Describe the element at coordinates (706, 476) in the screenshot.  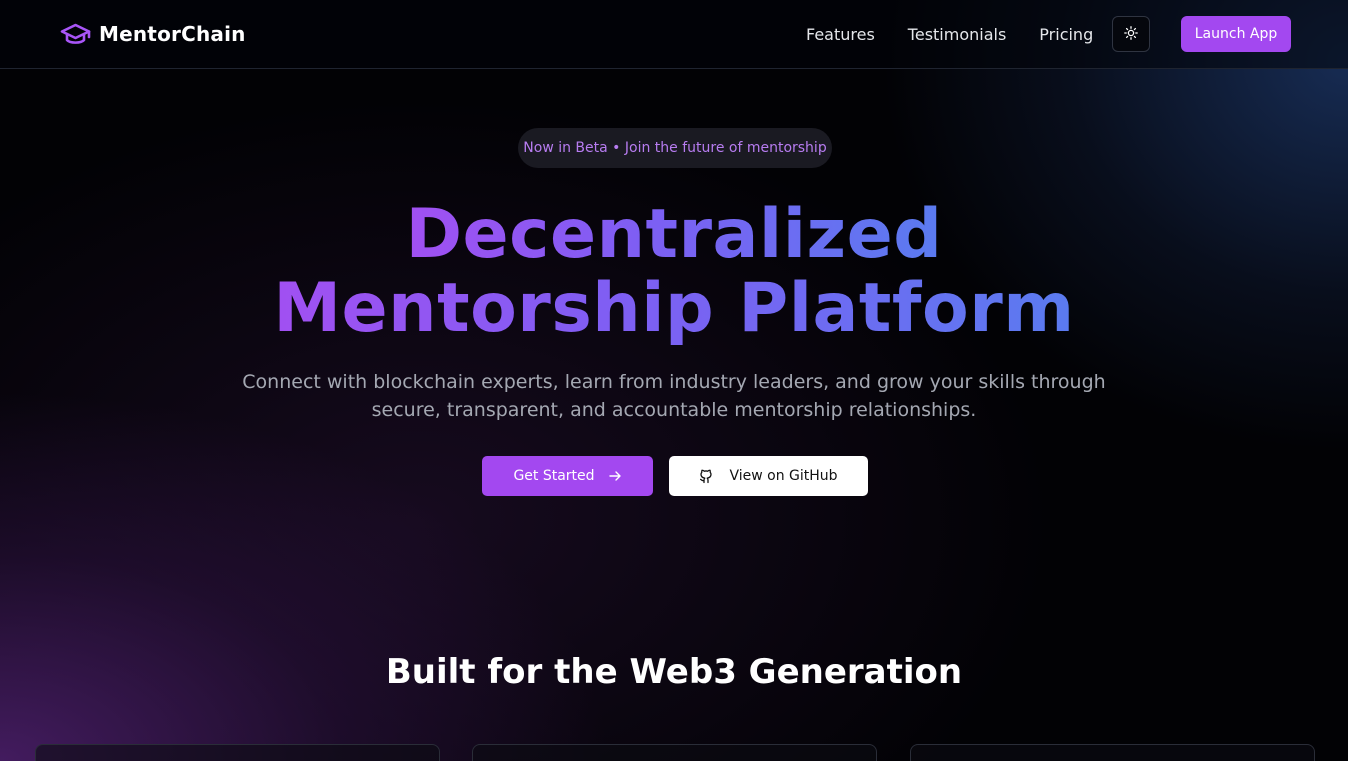
I see `github-icon` at that location.